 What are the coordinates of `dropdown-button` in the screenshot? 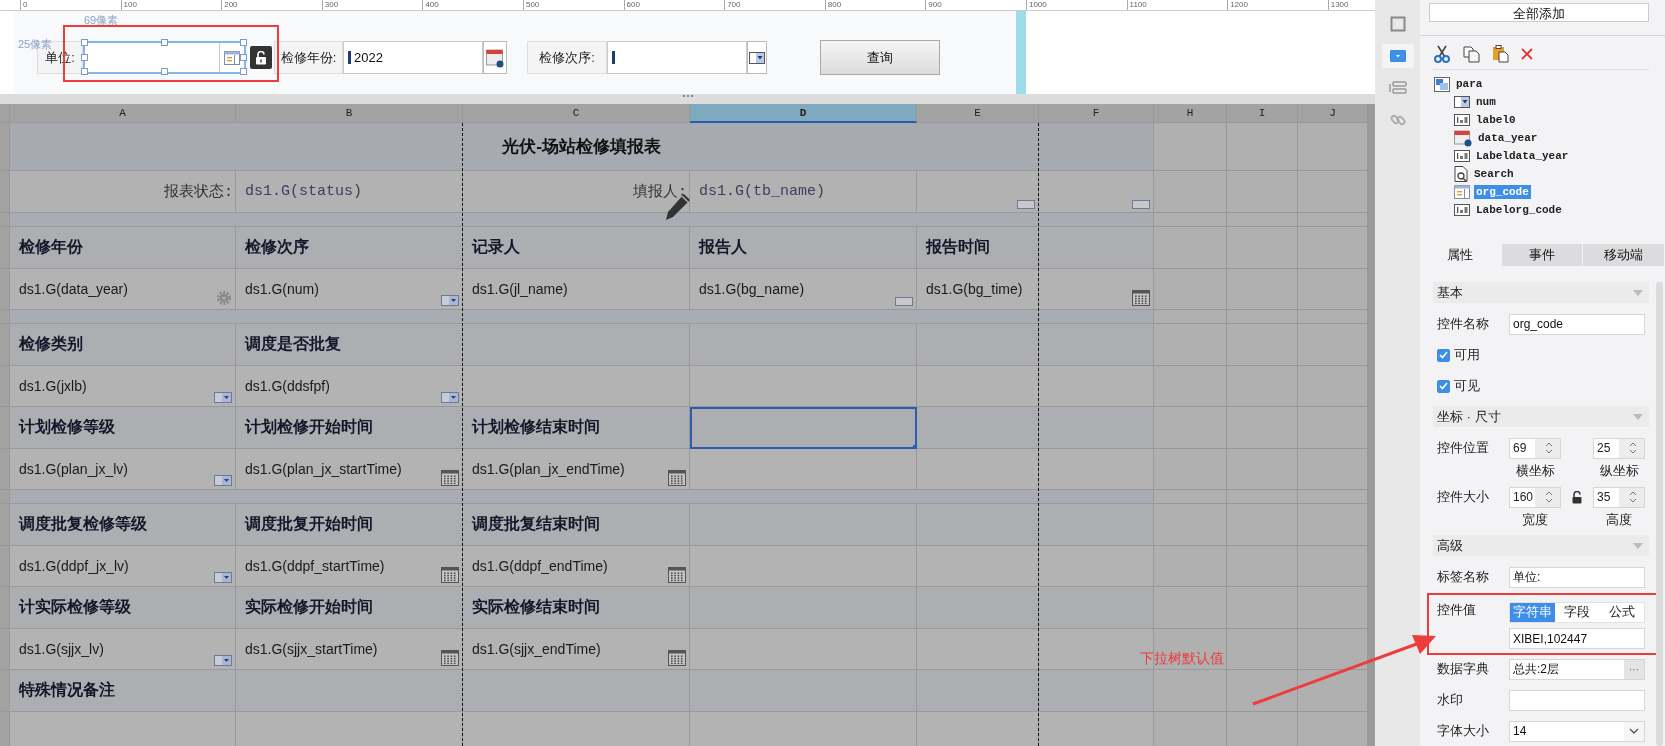 It's located at (757, 57).